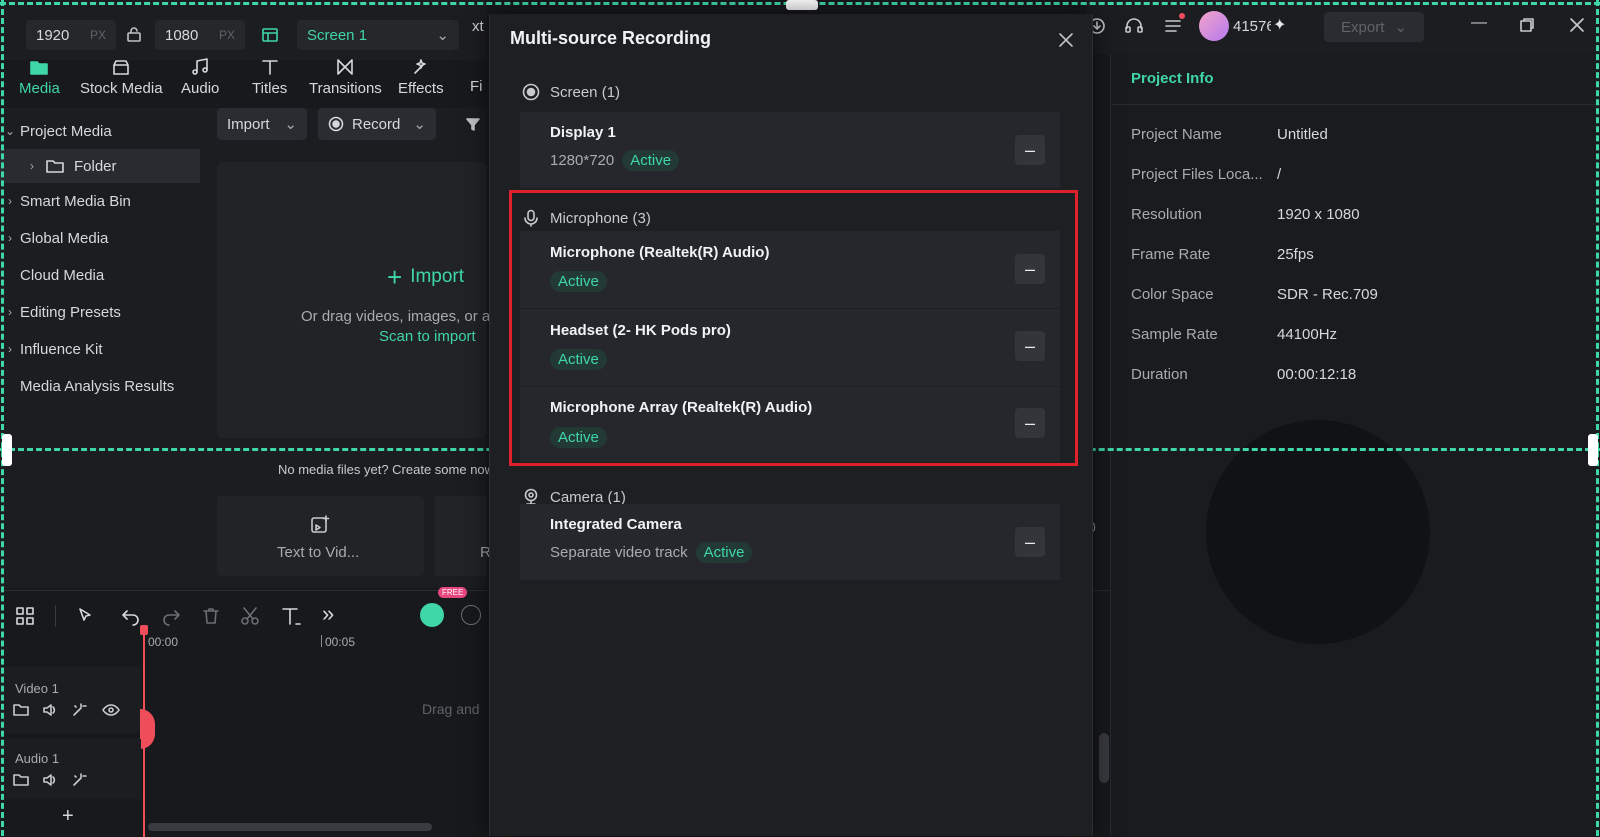 The height and width of the screenshot is (837, 1600). Describe the element at coordinates (1593, 450) in the screenshot. I see `resize-handle-right` at that location.